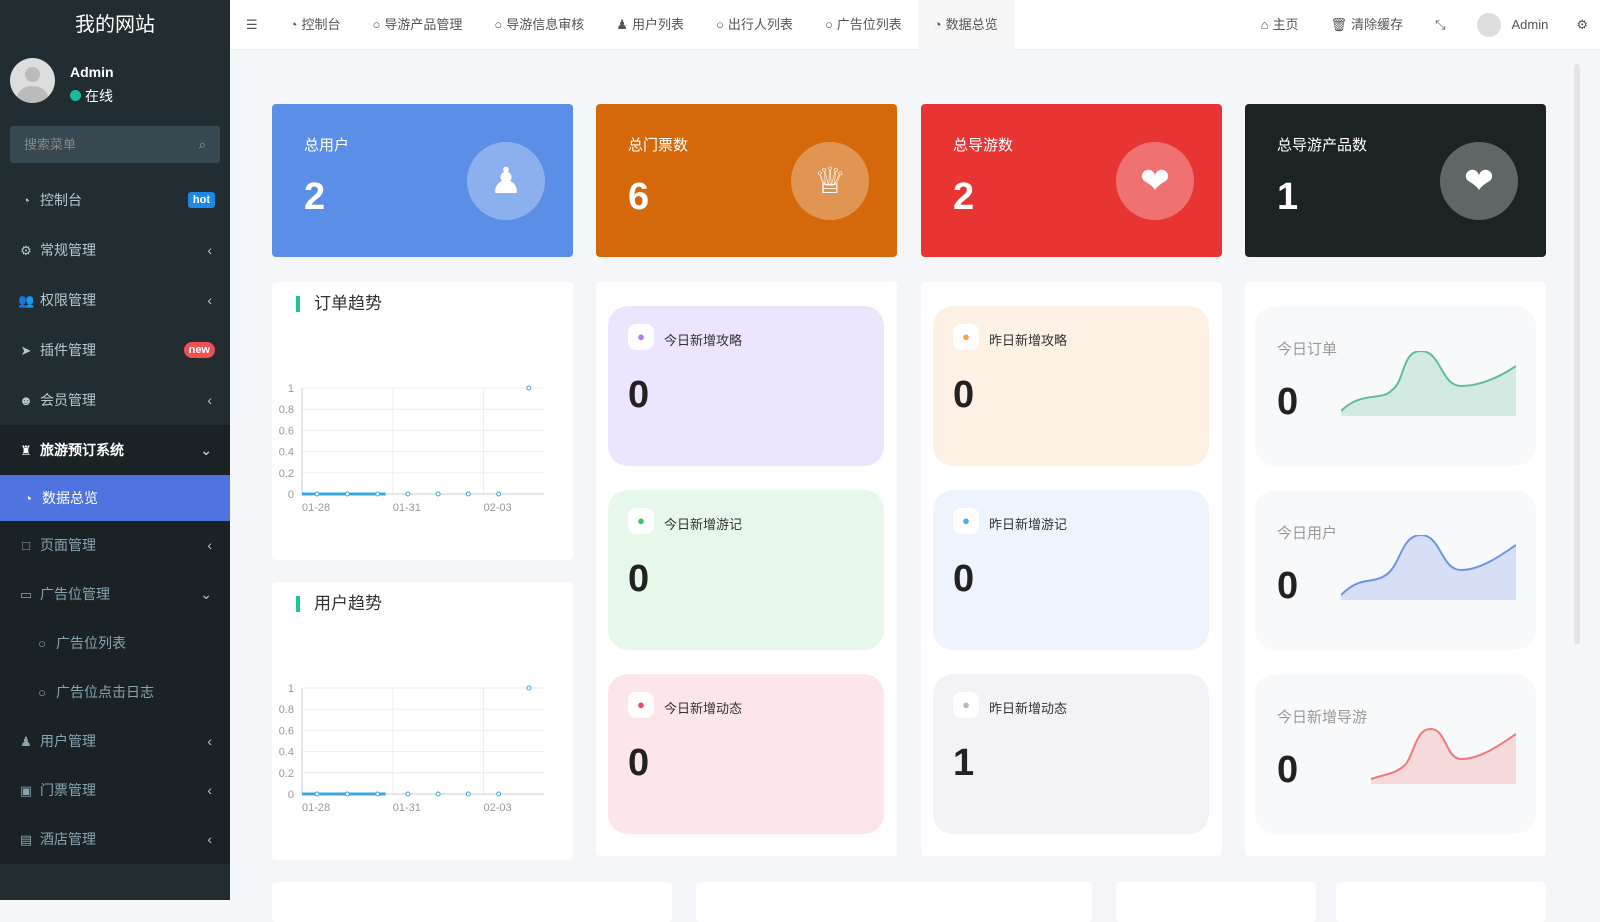  Describe the element at coordinates (115, 790) in the screenshot. I see `sidebar-subitem: ▣ 门票管理 ‹` at that location.